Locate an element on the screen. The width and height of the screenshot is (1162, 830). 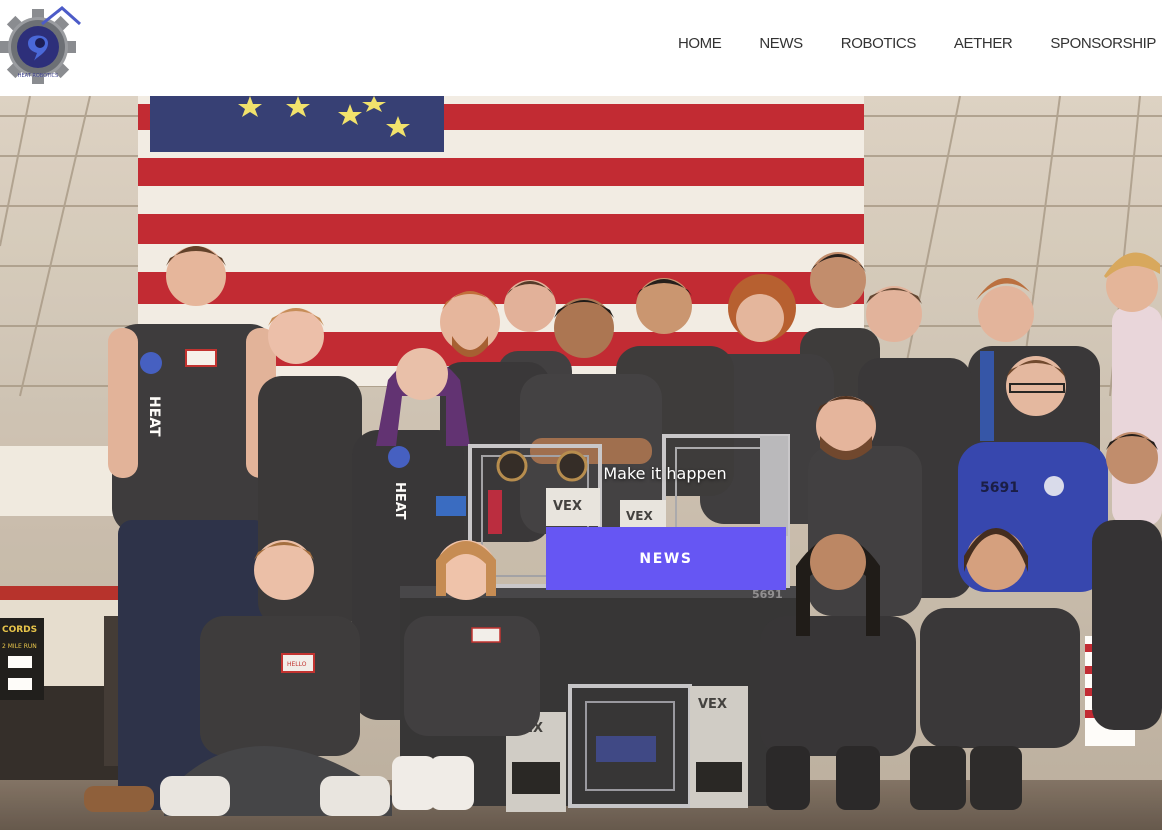
gear-logo-icon: HEAT ROBOTICS is located at coordinates (40, 45).